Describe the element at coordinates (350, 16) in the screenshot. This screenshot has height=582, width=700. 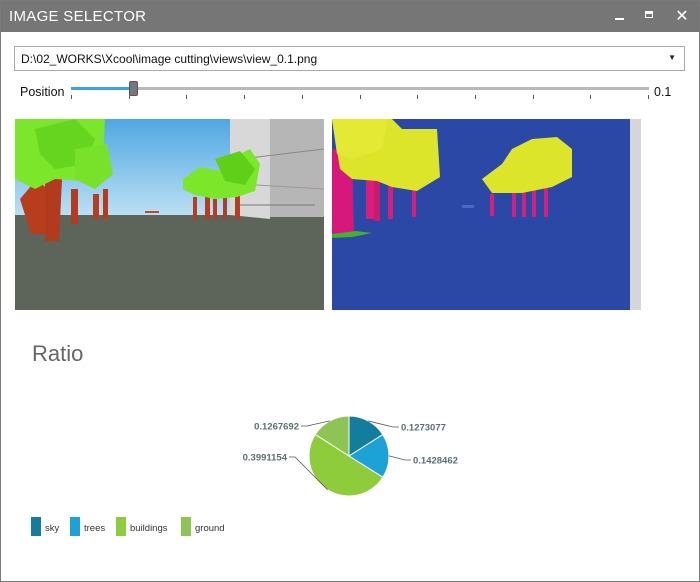
I see `title-bar: IMAGE SELECTOR ✕` at that location.